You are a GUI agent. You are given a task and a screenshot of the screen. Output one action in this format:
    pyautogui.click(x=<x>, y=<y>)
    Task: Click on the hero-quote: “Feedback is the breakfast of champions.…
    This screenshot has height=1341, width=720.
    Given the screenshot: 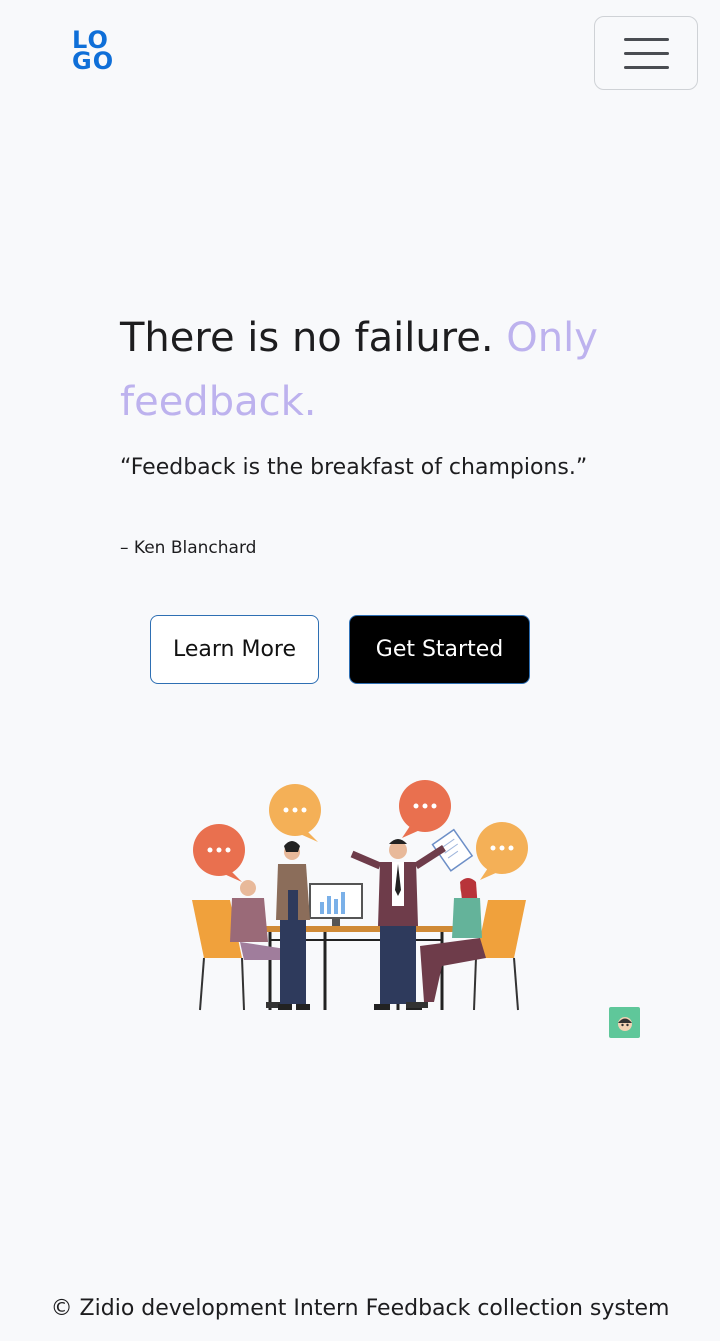 What is the action you would take?
    pyautogui.click(x=354, y=467)
    